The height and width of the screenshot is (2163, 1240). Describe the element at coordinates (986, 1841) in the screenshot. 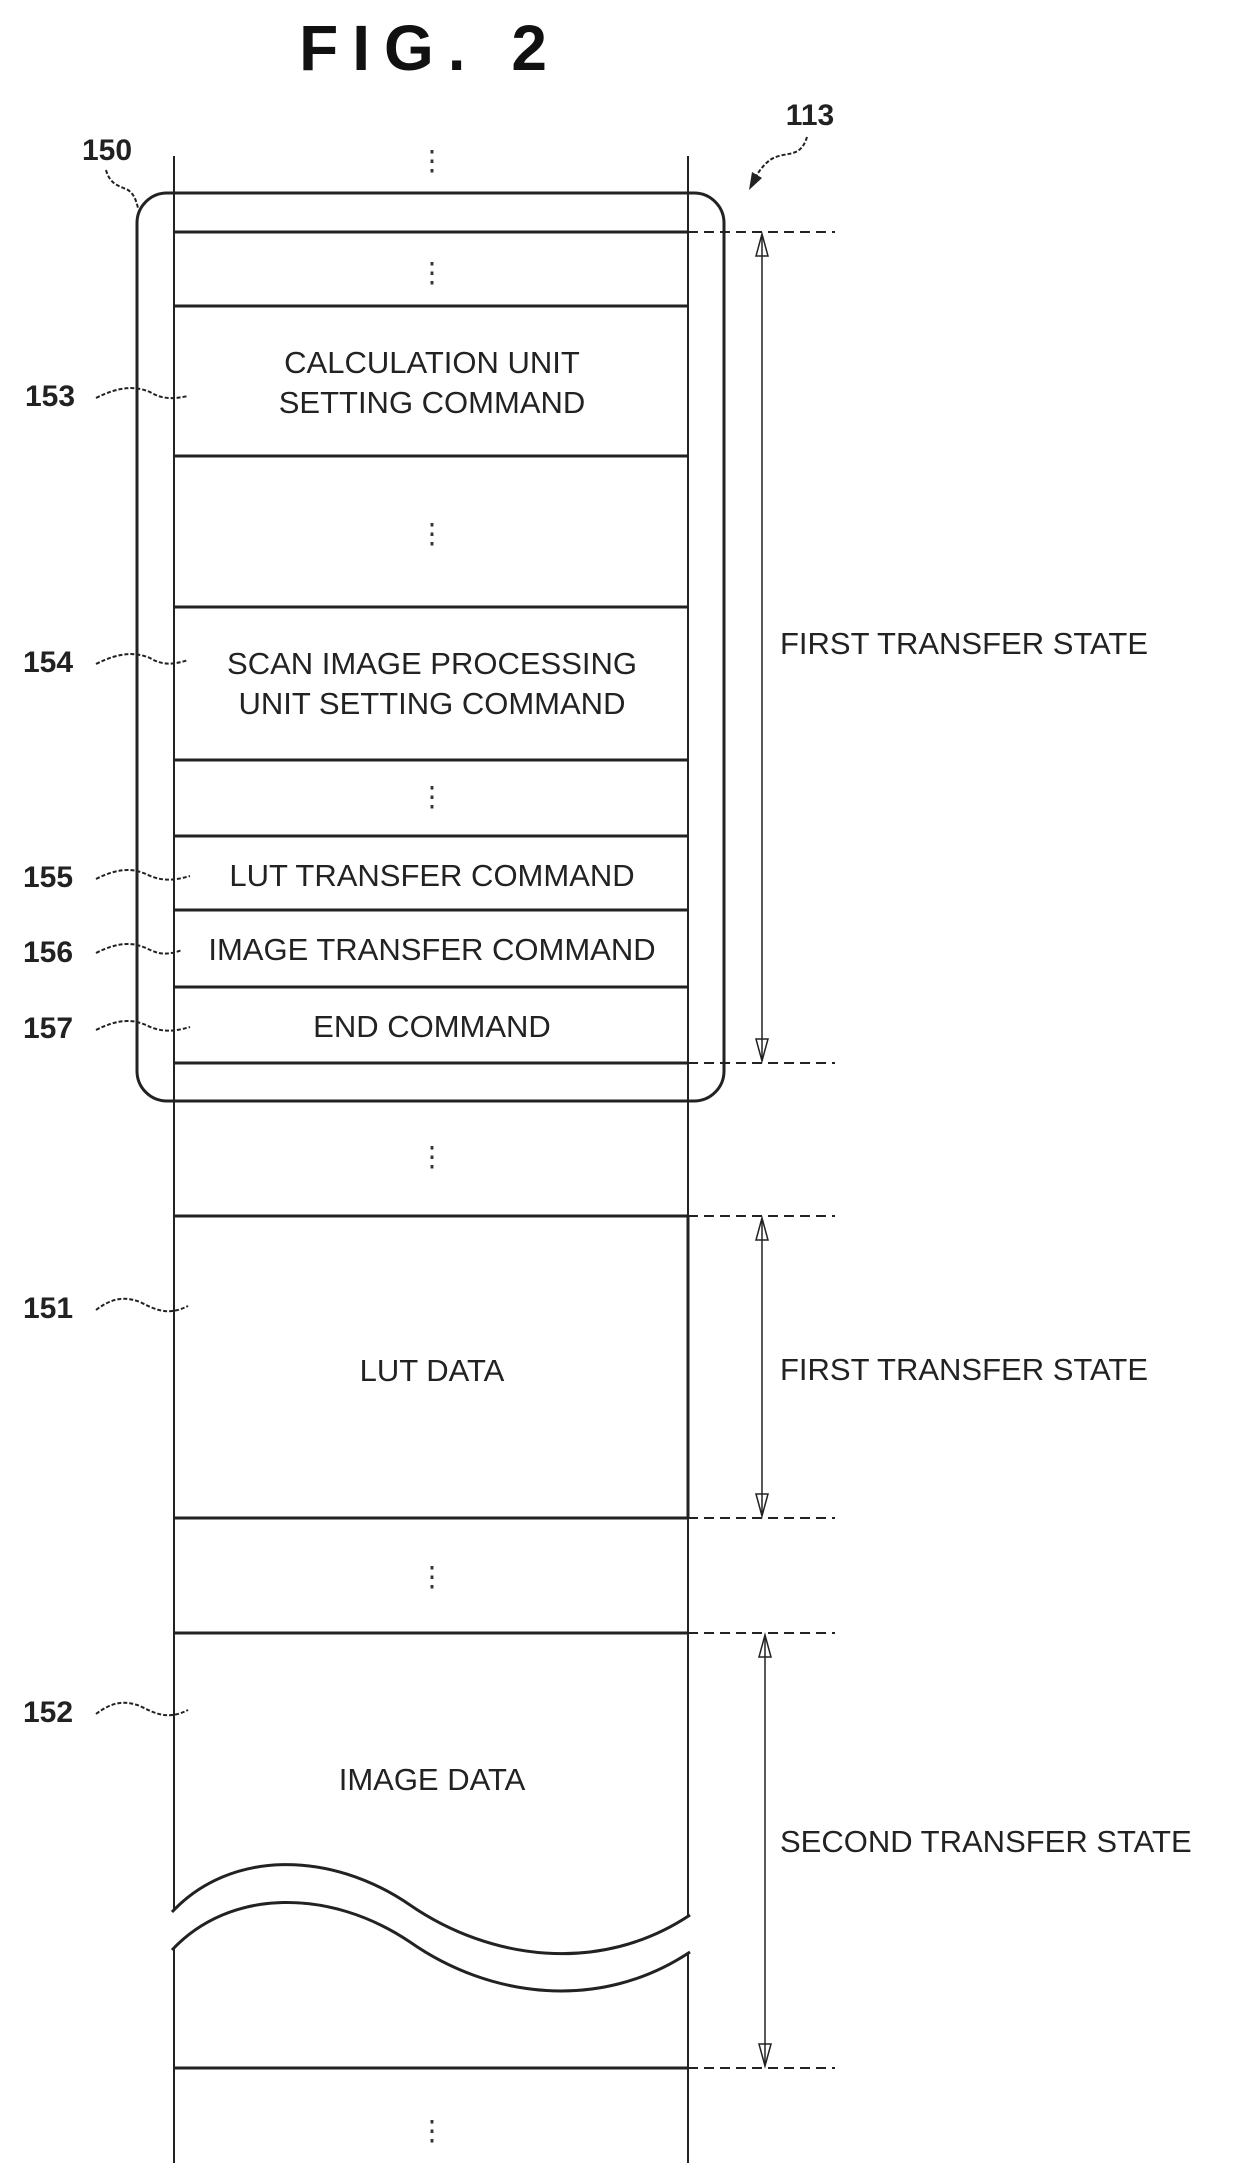

I see `state-label-image: SECOND TRANSFER STATE` at that location.